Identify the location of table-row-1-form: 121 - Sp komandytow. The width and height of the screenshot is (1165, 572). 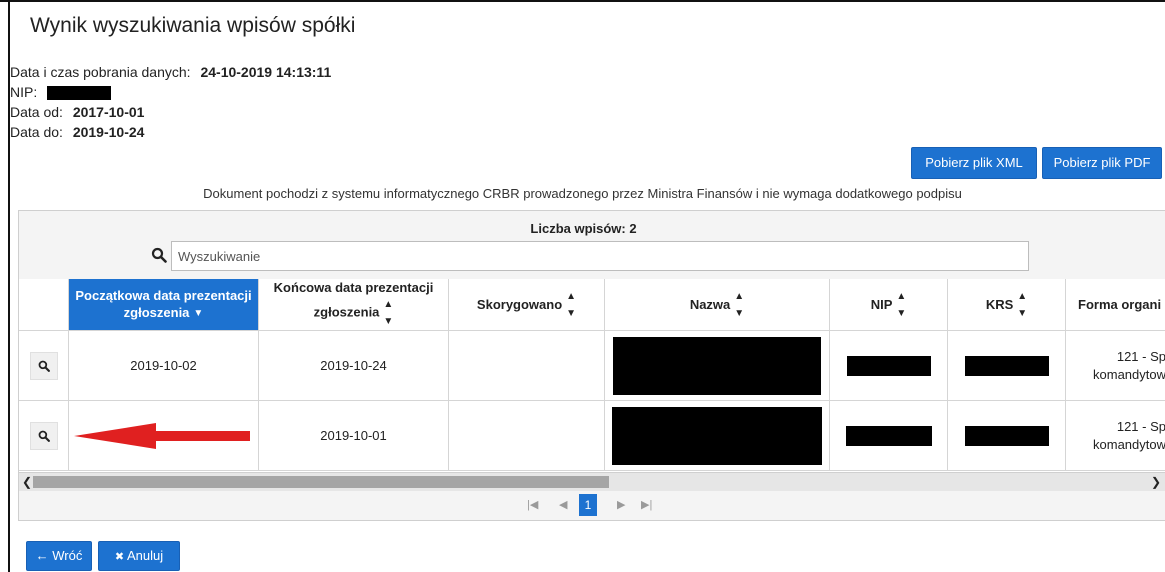
(1115, 366).